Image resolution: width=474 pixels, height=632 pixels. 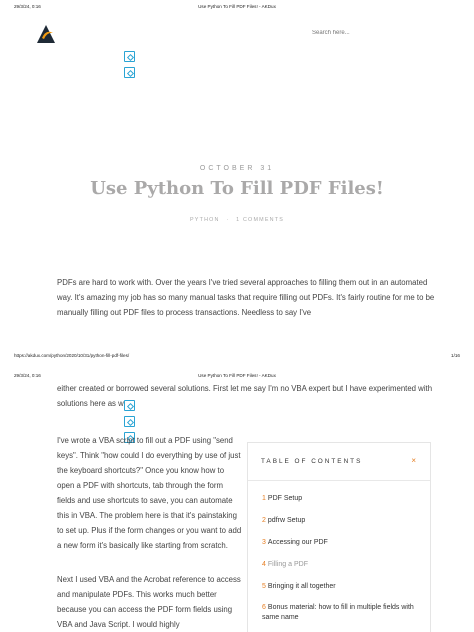 I want to click on print-page-title-2: Use Python To Fill PDF Files! - AKDux, so click(x=237, y=375).